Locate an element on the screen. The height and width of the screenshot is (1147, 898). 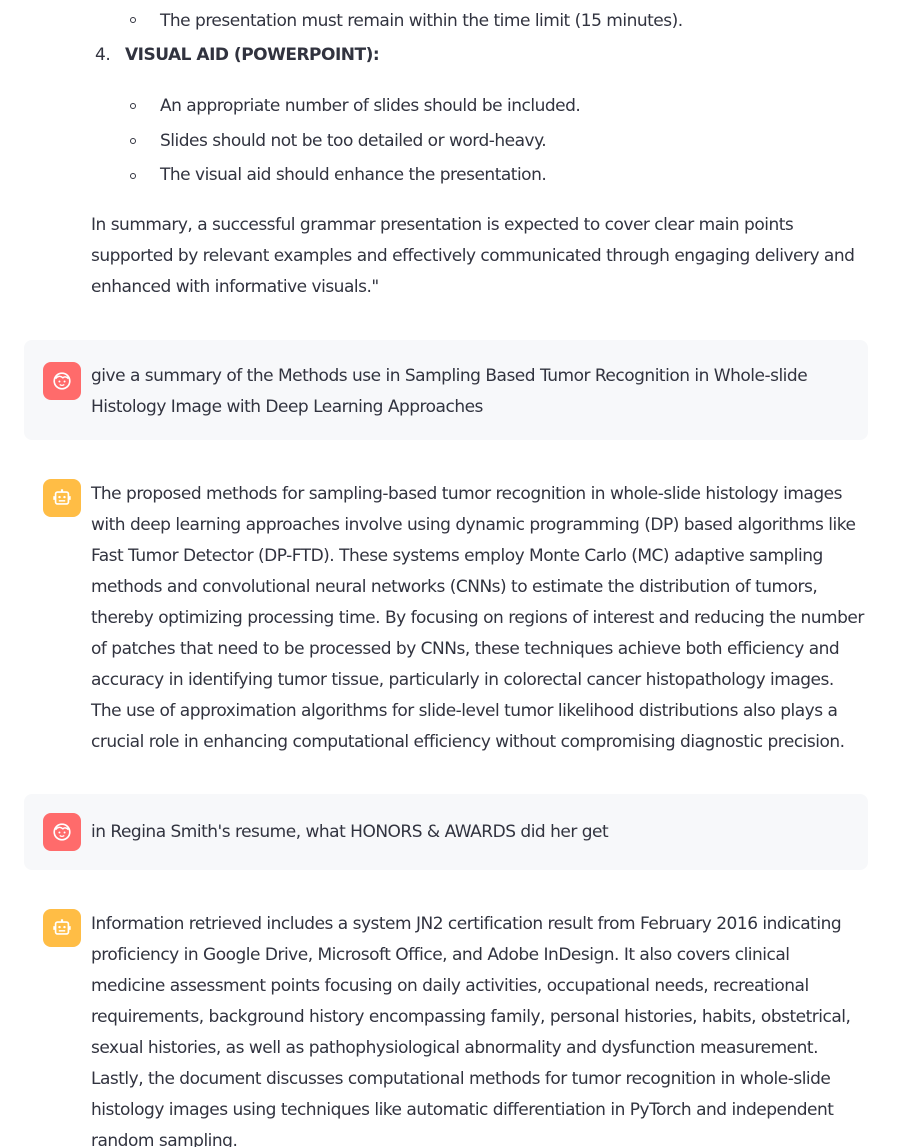
list-heading: VISUAL AID (POWERPOINT): is located at coordinates (252, 55).